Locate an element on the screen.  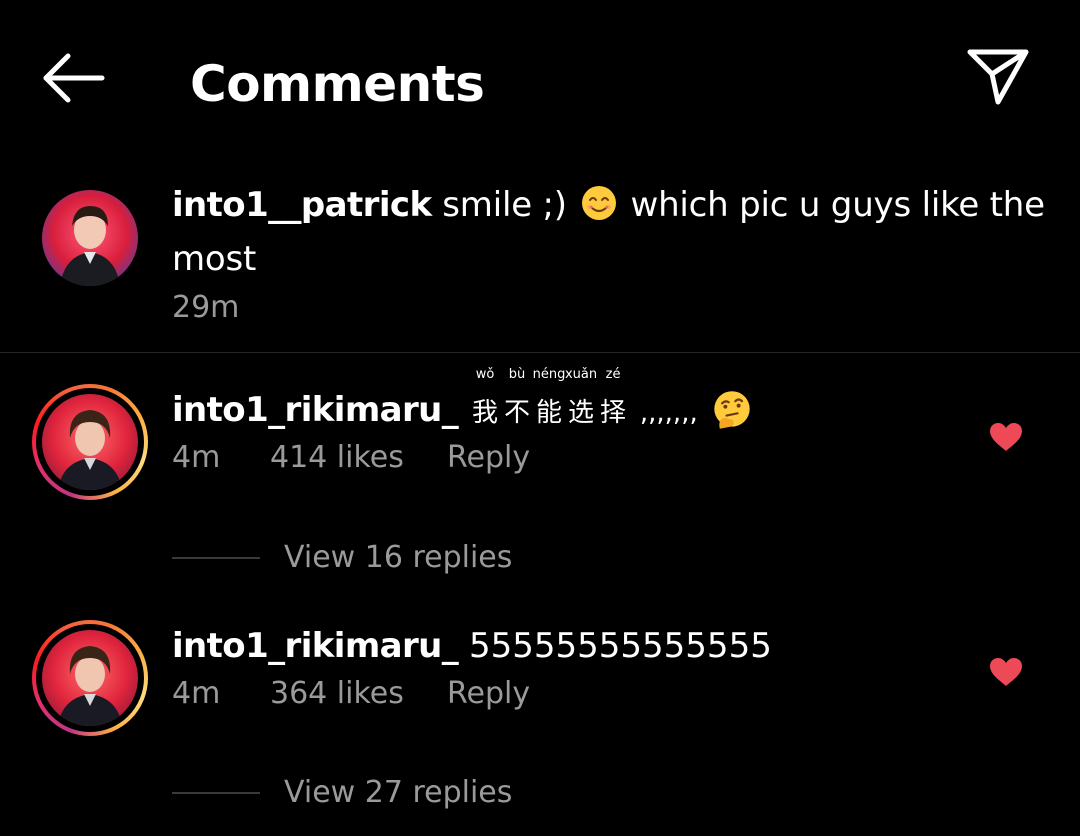
caption-timestamp: 29m is located at coordinates (206, 307).